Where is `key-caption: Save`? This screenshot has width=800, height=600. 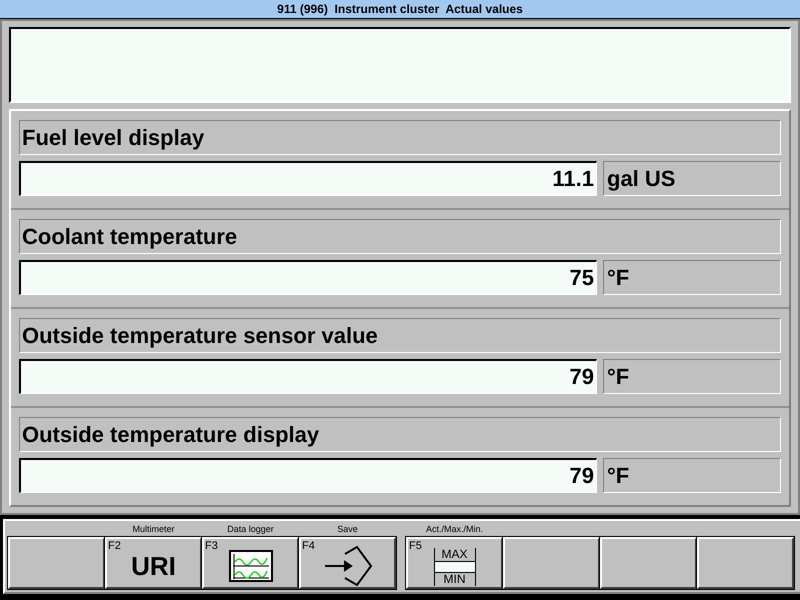
key-caption: Save is located at coordinates (347, 529).